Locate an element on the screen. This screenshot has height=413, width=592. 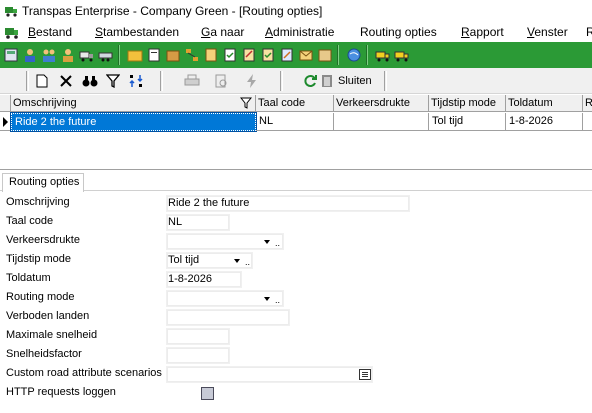
verboden-landen-field is located at coordinates (228, 317).